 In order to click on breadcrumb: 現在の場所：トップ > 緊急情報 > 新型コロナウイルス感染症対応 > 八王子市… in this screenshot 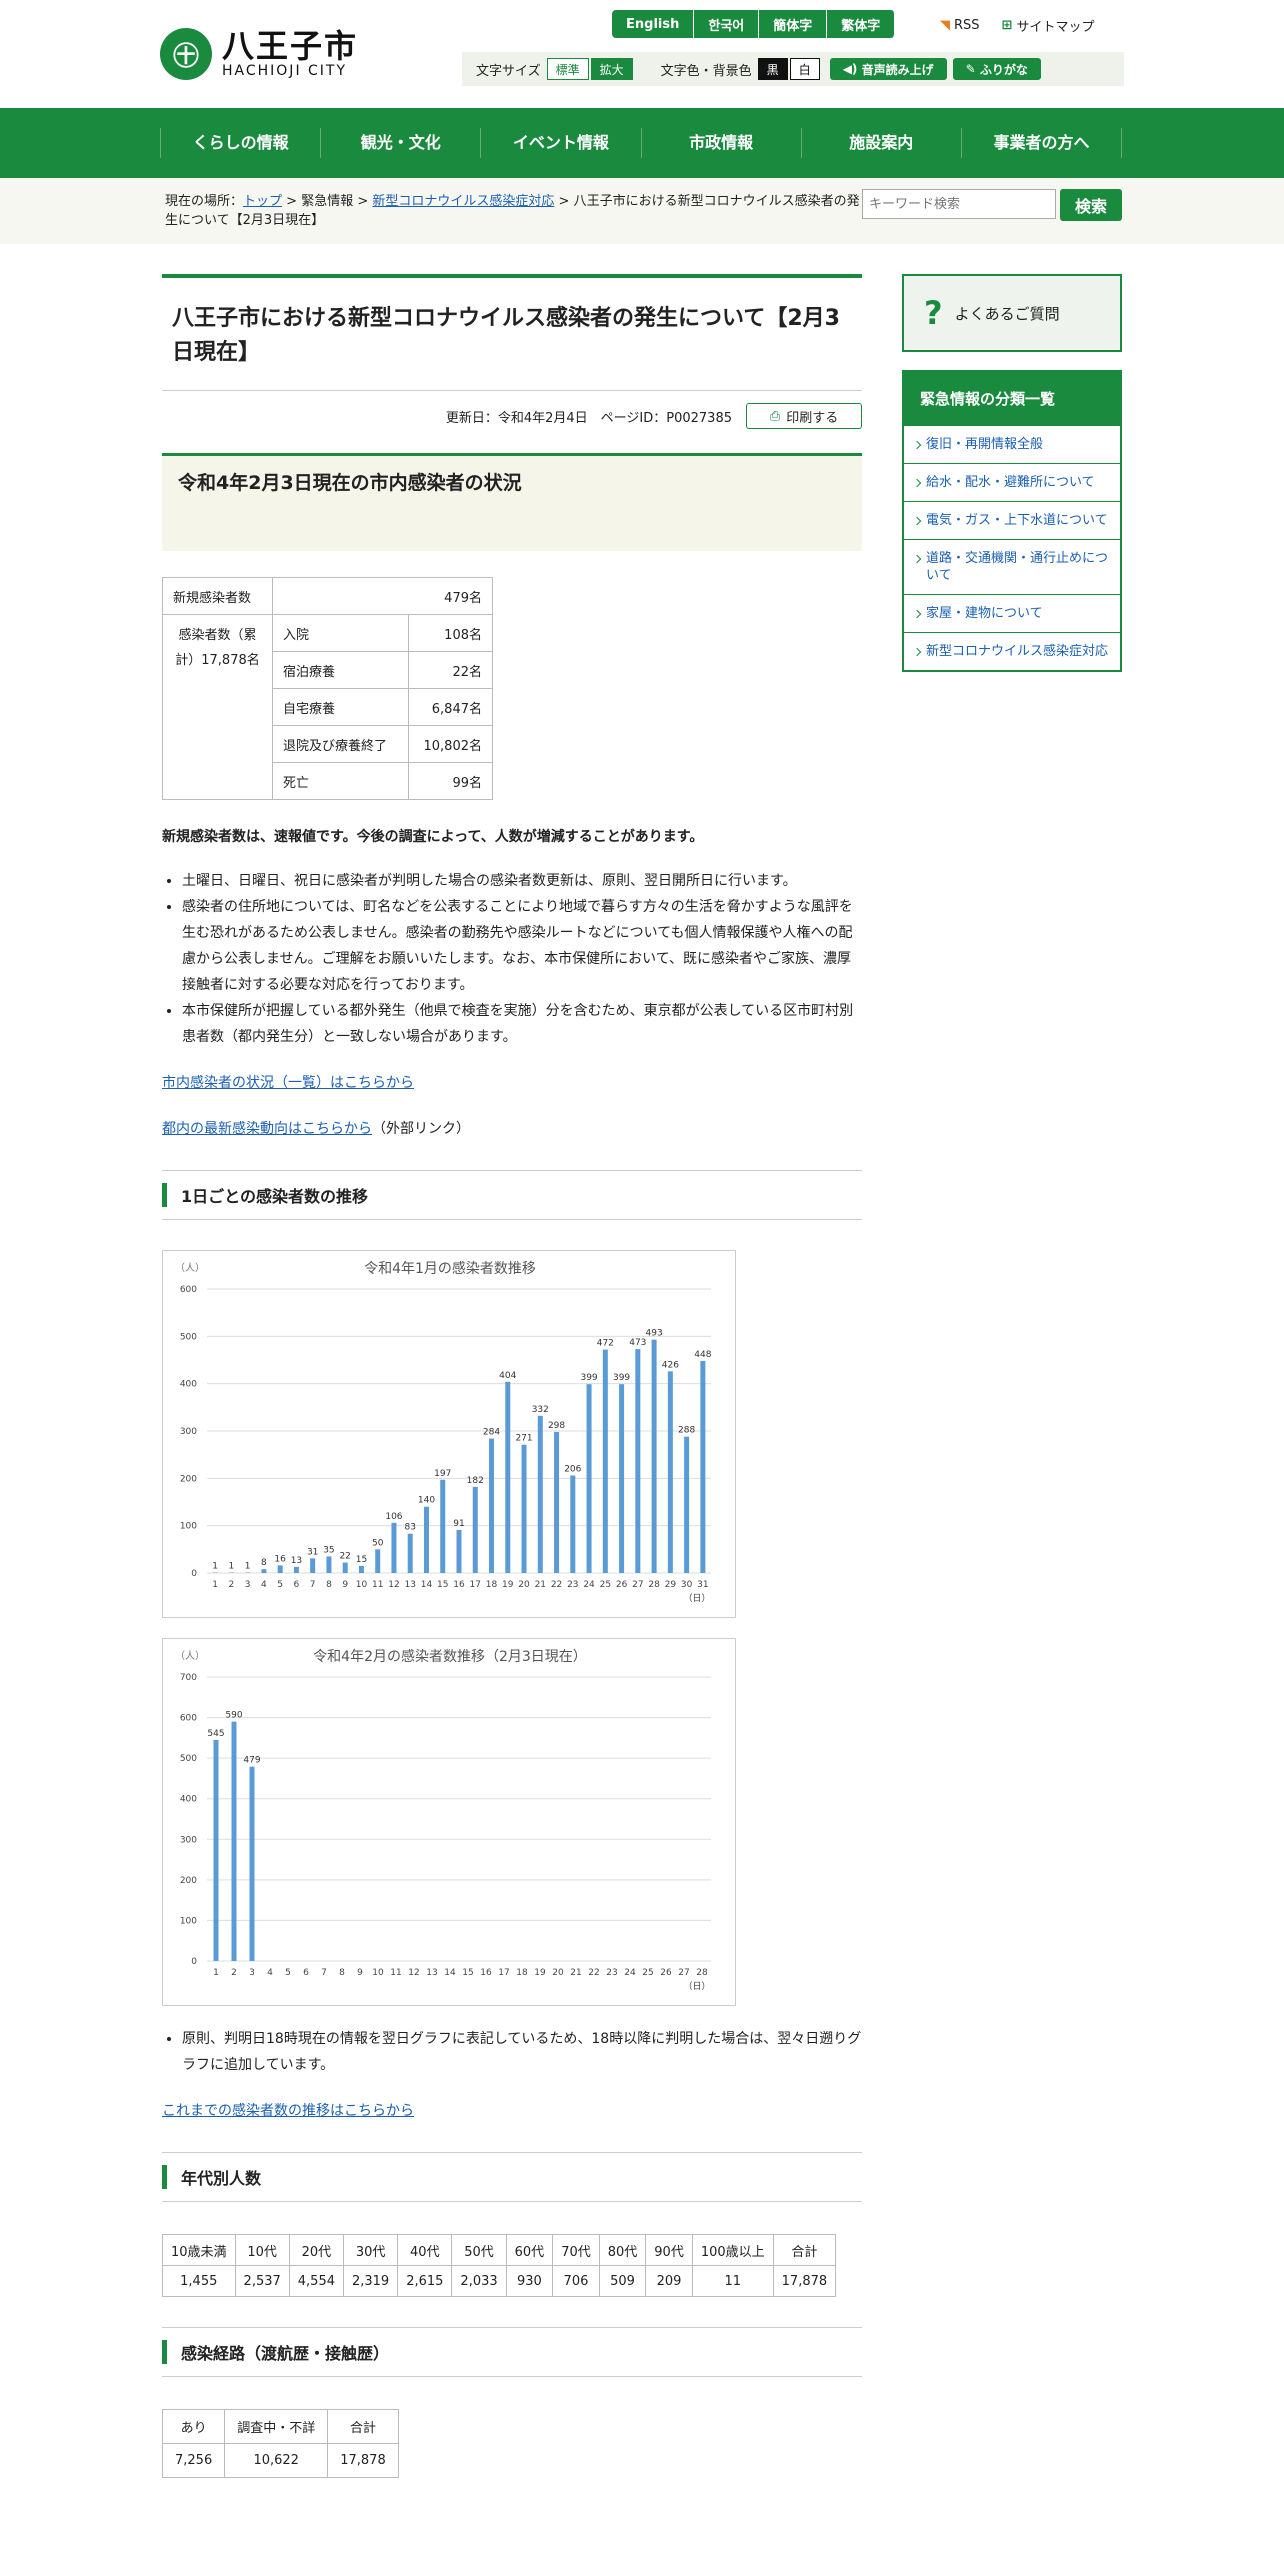, I will do `click(512, 211)`.